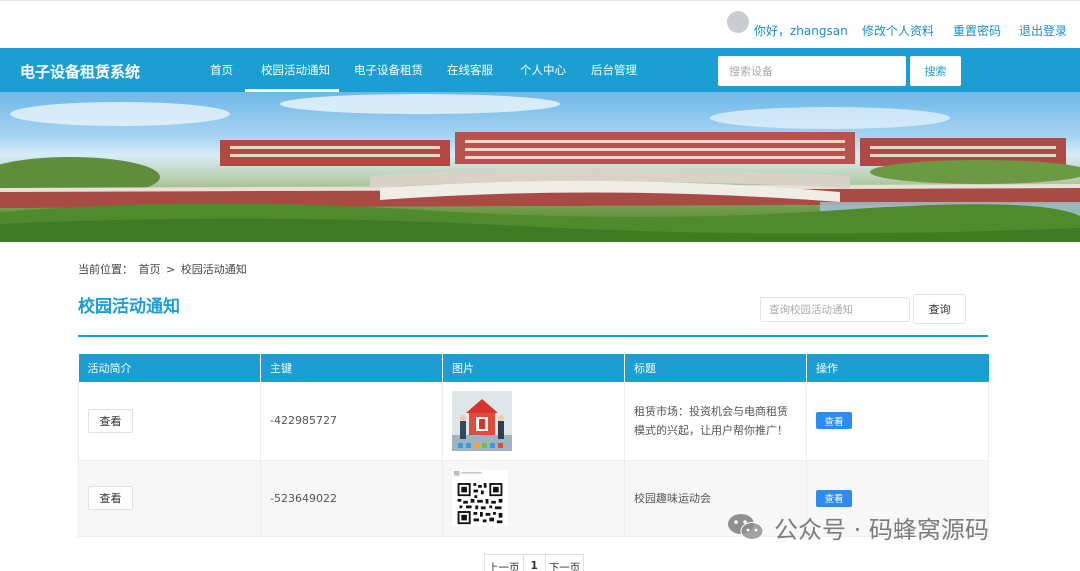 The width and height of the screenshot is (1080, 571). I want to click on column-header-action: 操作, so click(897, 368).